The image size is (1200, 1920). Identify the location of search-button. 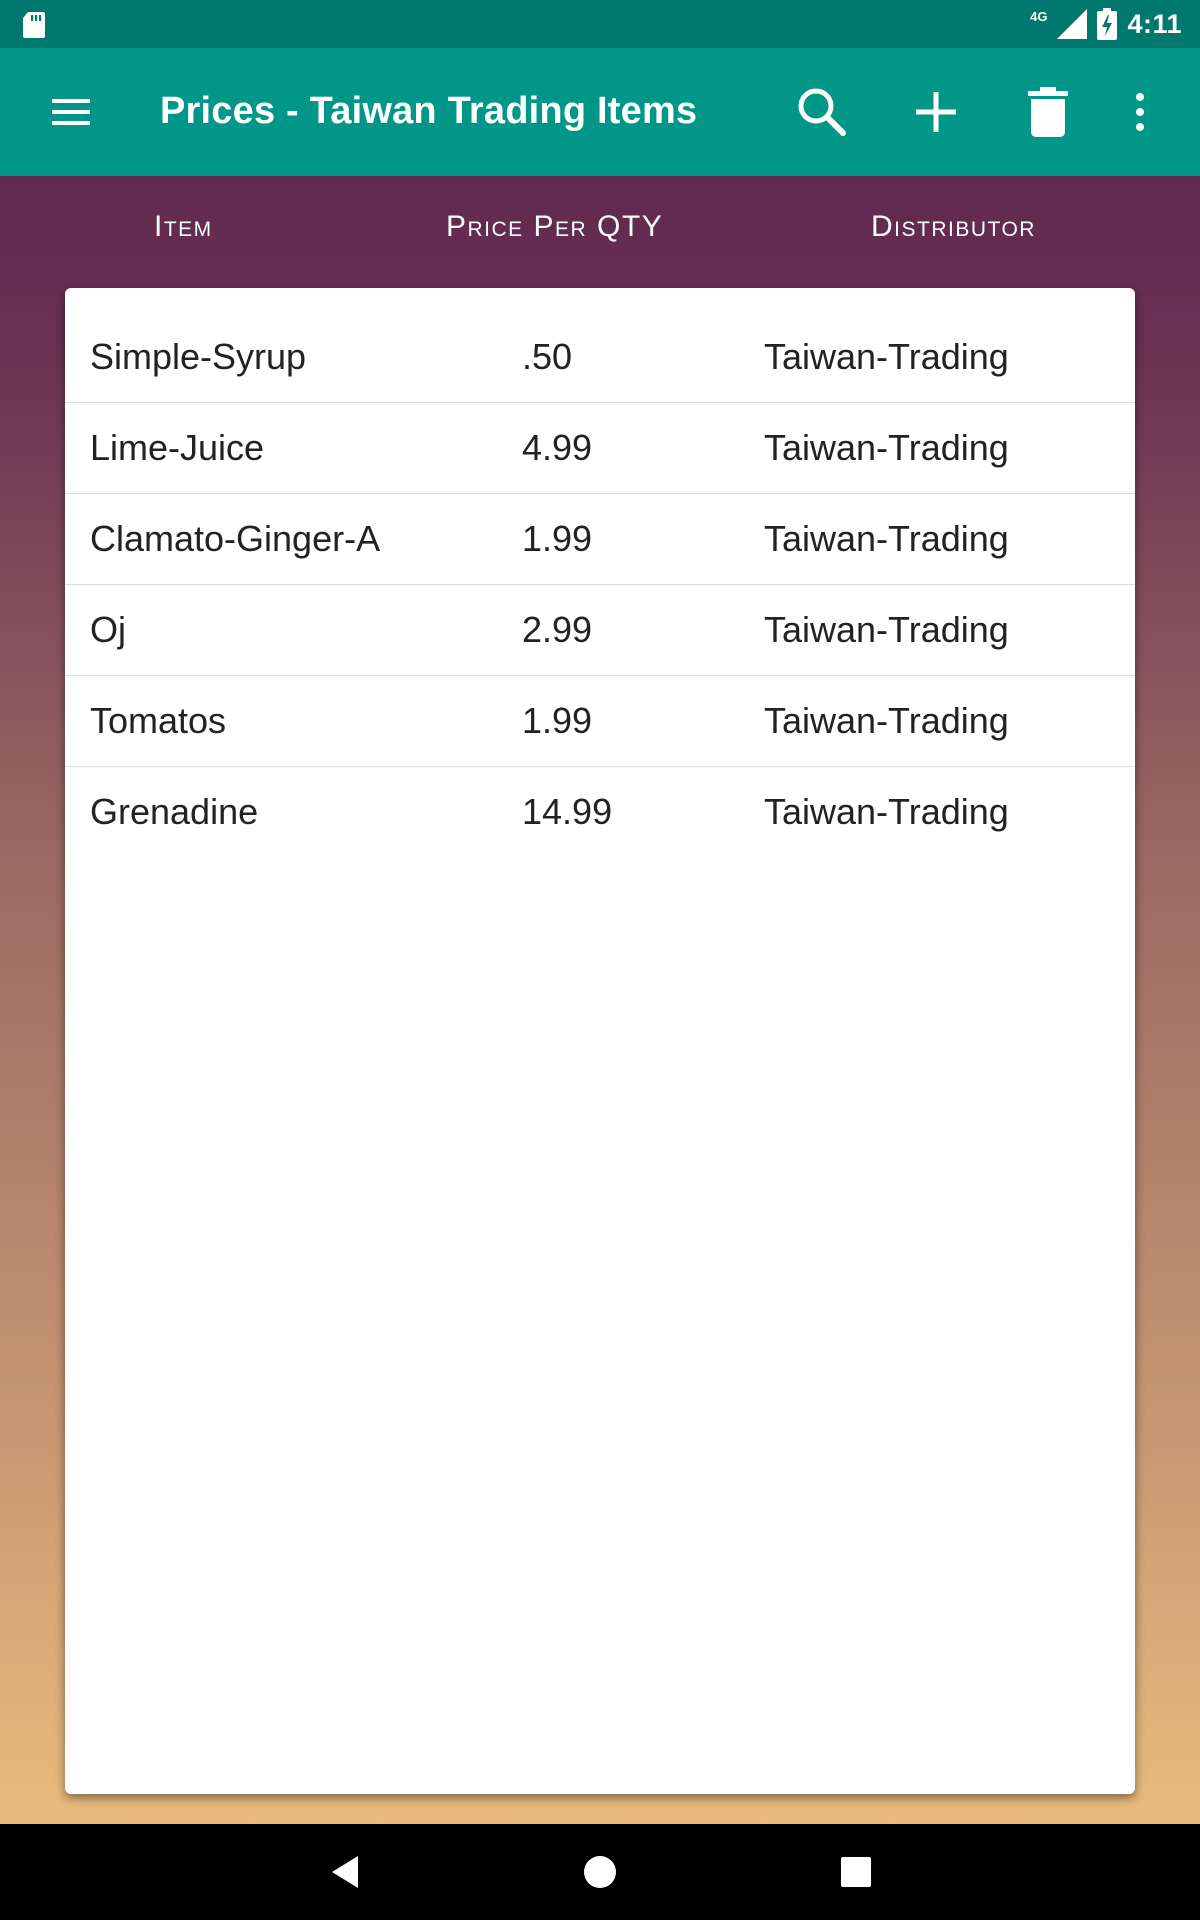
(822, 112).